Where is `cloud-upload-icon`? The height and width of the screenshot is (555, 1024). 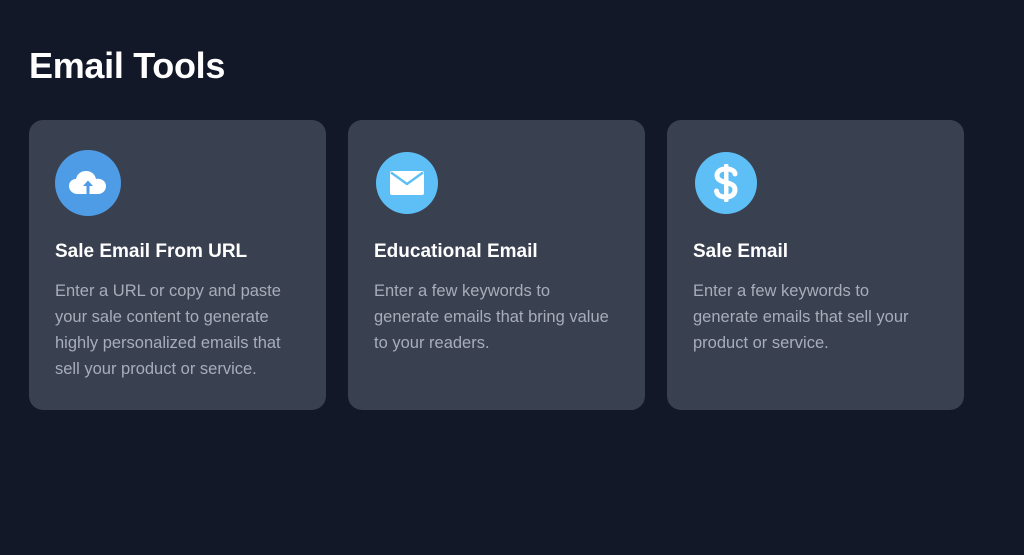 cloud-upload-icon is located at coordinates (88, 183).